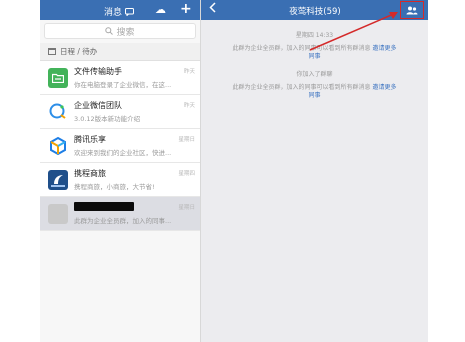 The image size is (465, 342). What do you see at coordinates (186, 9) in the screenshot?
I see `add-button: +` at bounding box center [186, 9].